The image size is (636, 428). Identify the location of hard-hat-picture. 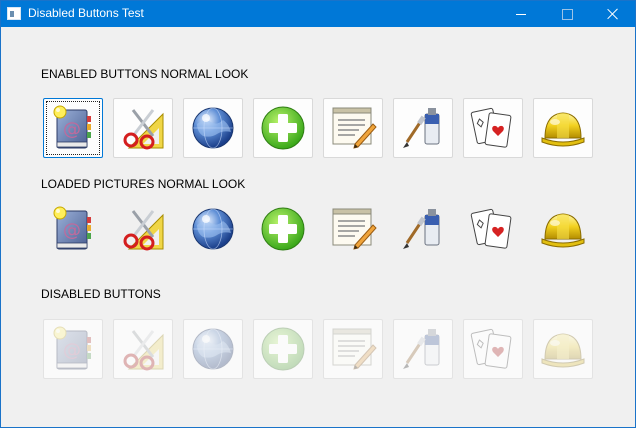
(563, 229).